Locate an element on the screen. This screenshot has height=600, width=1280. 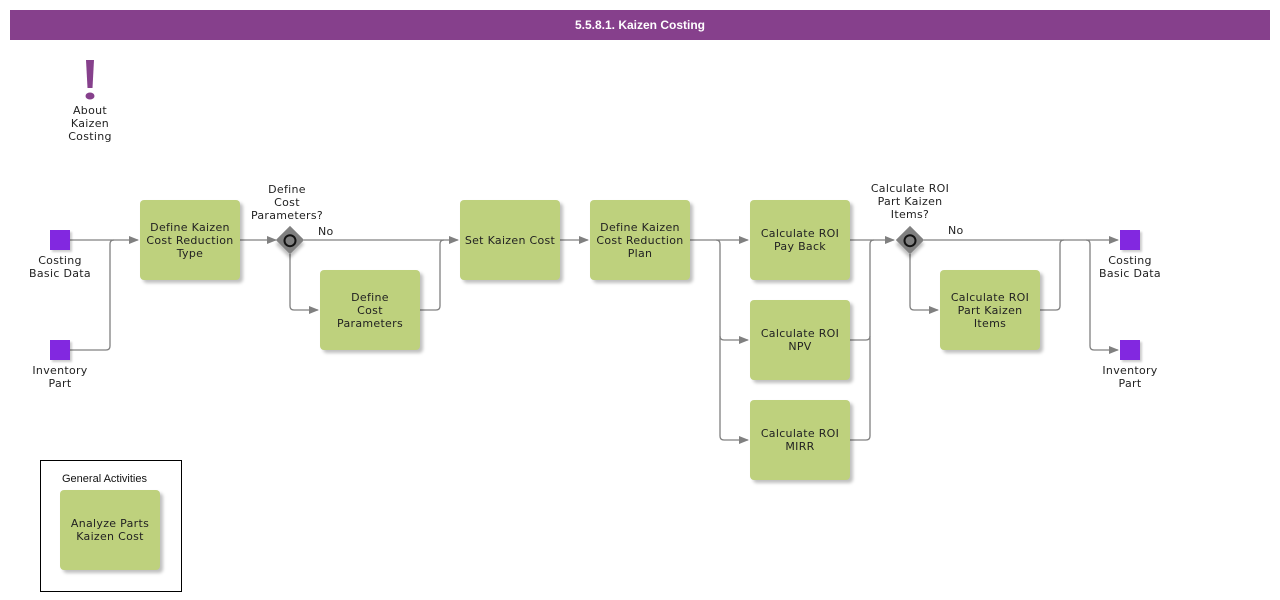
task-set-kaizen-cost: Set Kaizen Cost is located at coordinates (510, 240).